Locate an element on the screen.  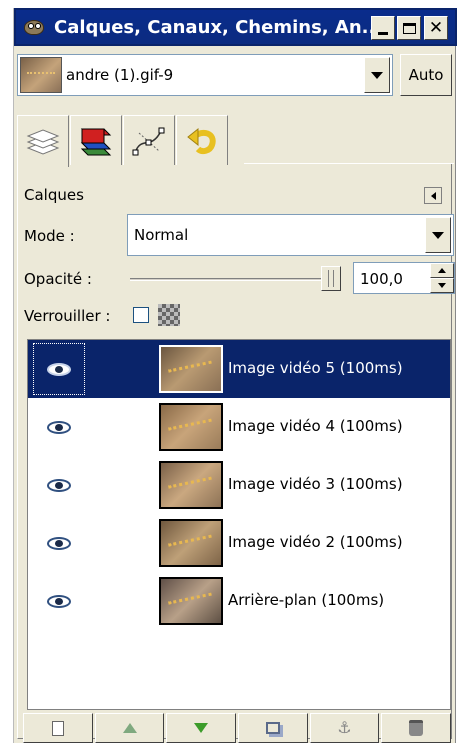
layers-toolbar: ⚓ is located at coordinates (238, 728).